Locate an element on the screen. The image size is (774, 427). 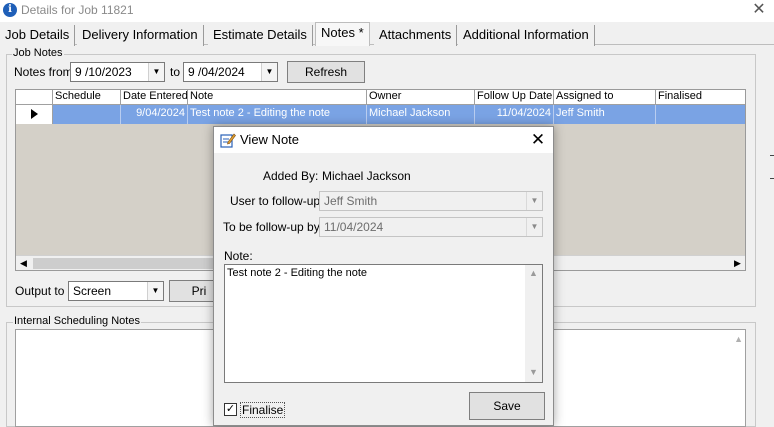
scroll-right-icon: ▶ is located at coordinates (737, 263).